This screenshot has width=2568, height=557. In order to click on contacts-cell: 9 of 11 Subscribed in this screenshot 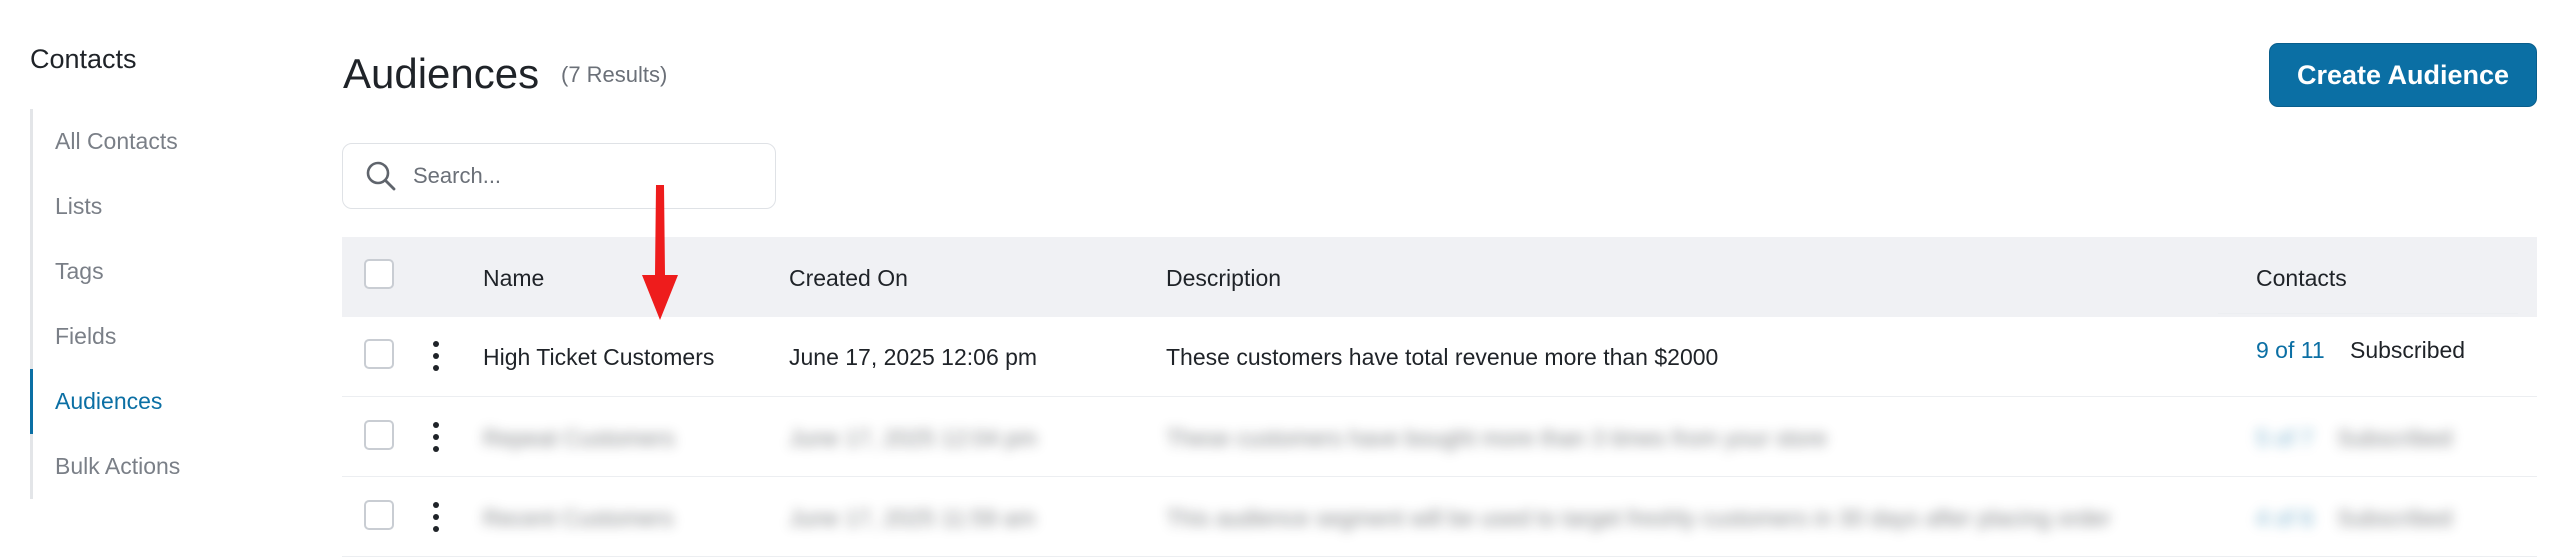, I will do `click(2368, 347)`.